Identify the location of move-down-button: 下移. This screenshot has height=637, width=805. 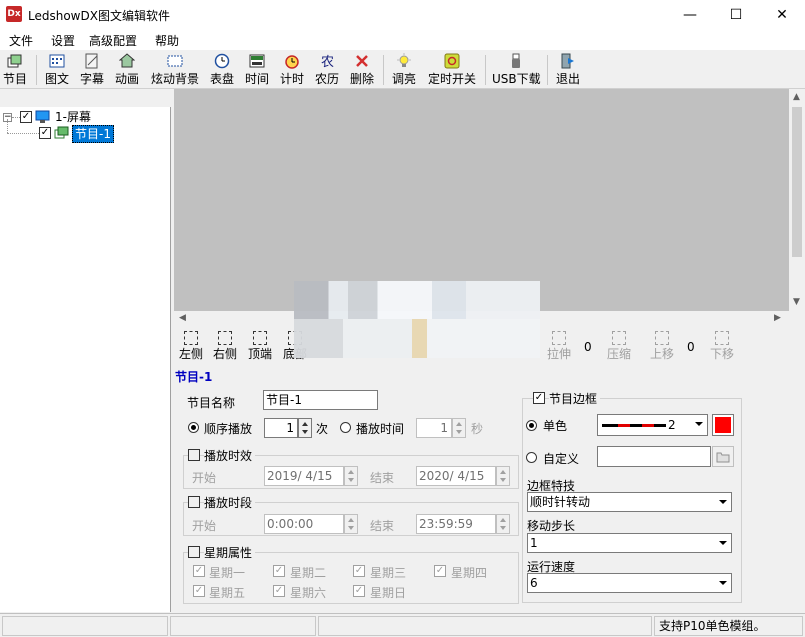
(722, 346).